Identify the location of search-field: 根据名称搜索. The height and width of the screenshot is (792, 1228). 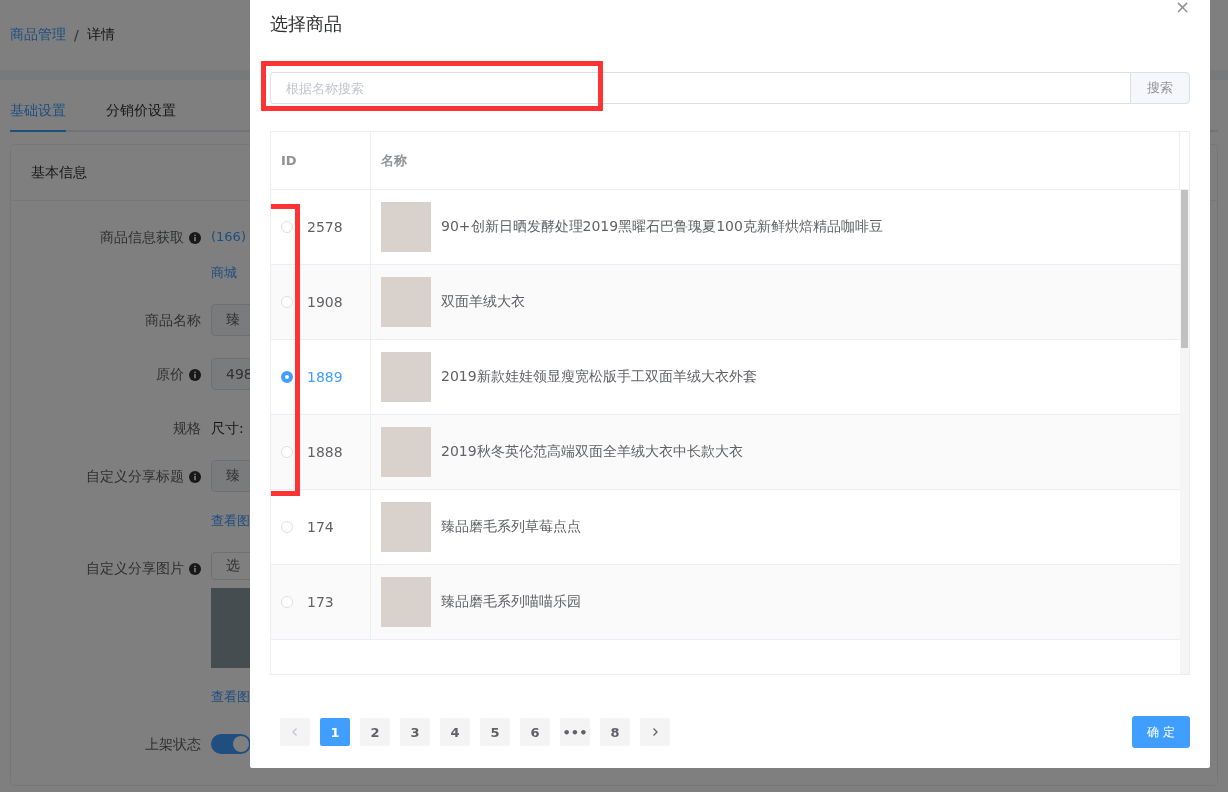
(700, 88).